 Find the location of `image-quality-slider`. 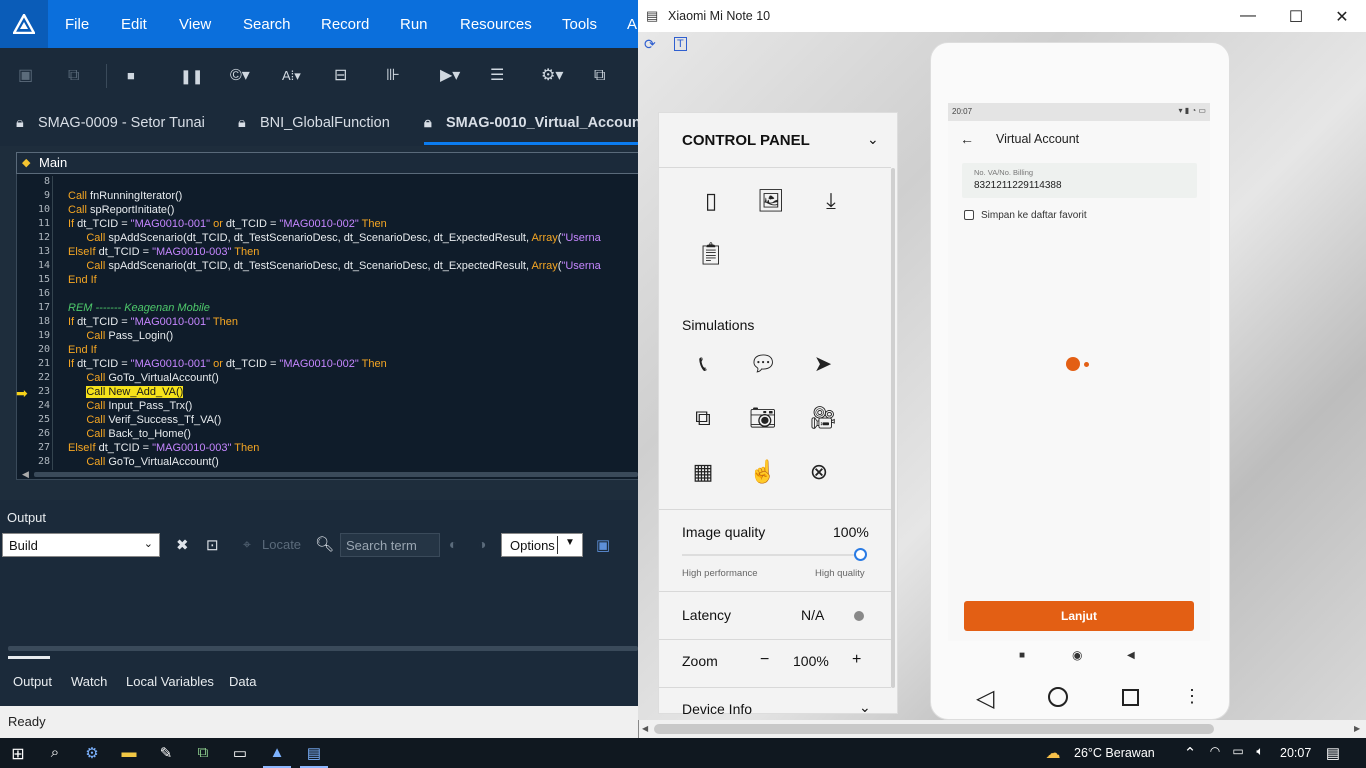

image-quality-slider is located at coordinates (771, 555).